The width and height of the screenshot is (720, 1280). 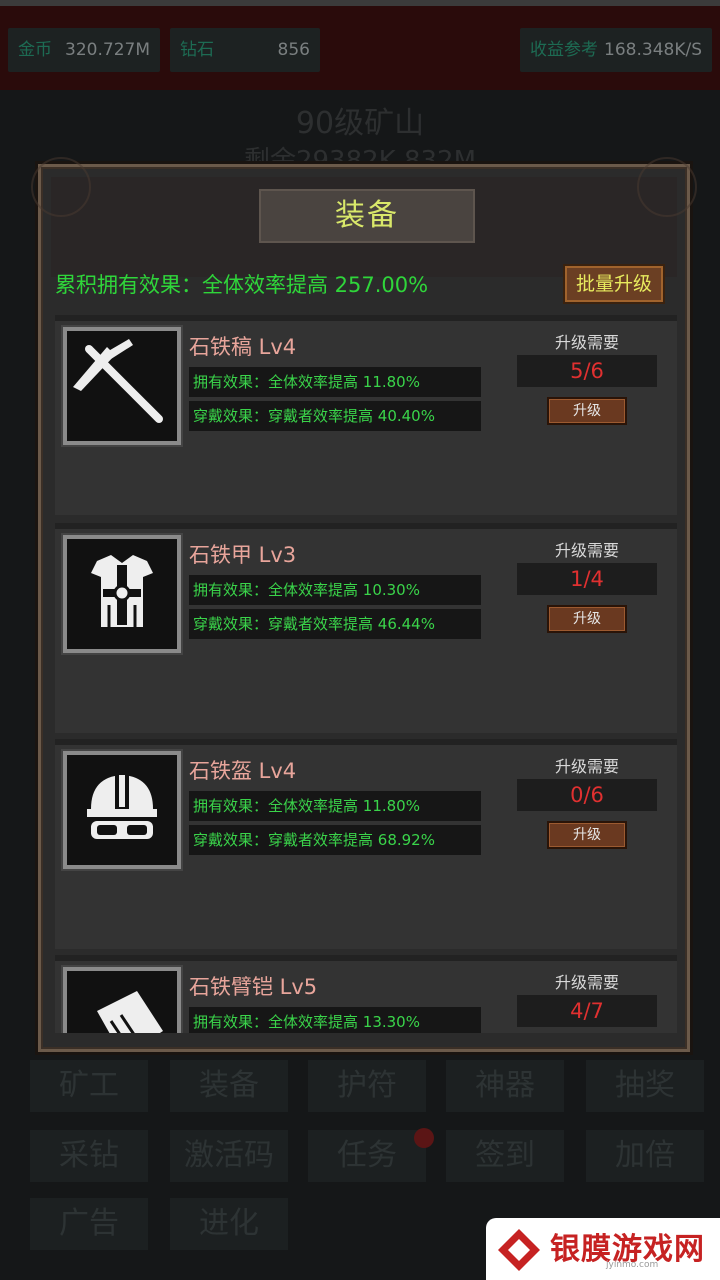 I want to click on wear-effect: 穿戴效果：穿戴者效率提高 46.44%, so click(x=335, y=624).